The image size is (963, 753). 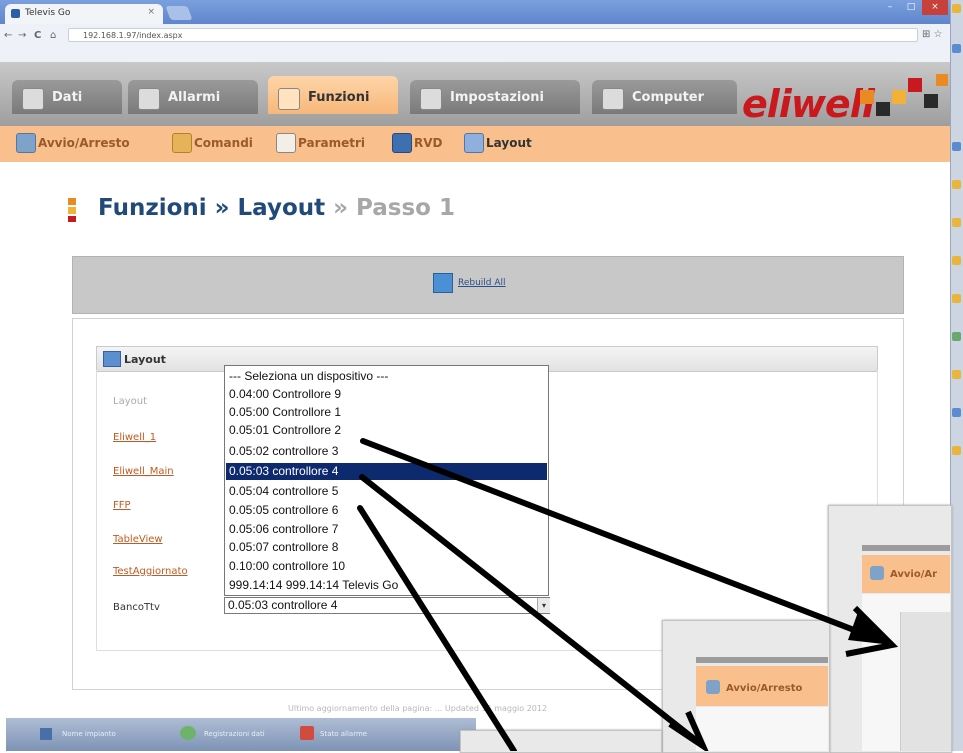 I want to click on dropdown-option: 999.14:14 999.14:14 Televis Go, so click(x=386, y=585).